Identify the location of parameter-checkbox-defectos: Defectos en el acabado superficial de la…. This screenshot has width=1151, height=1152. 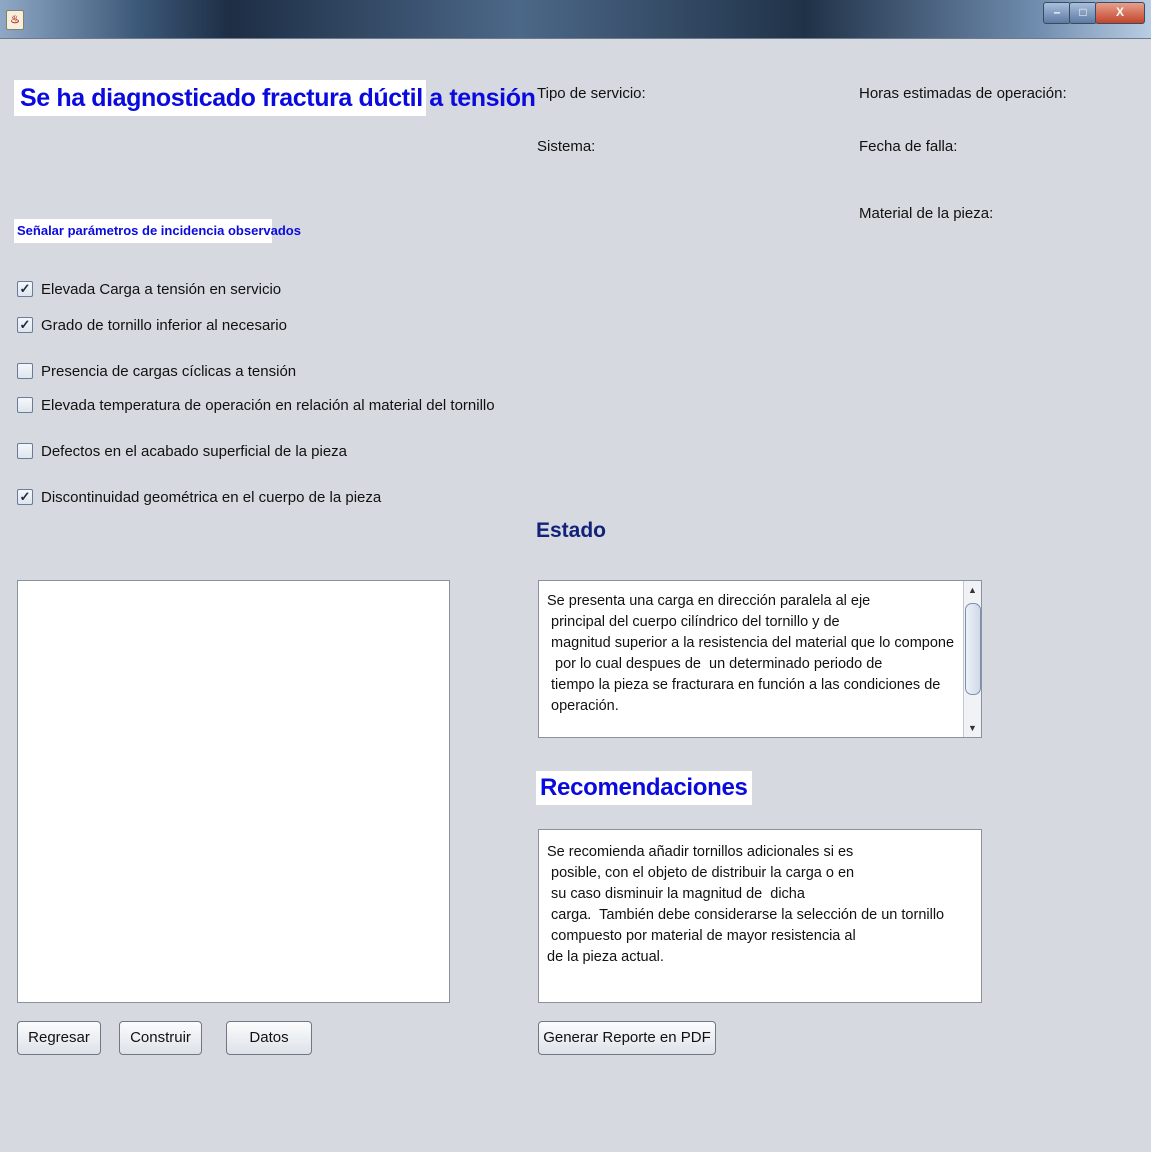
(182, 451).